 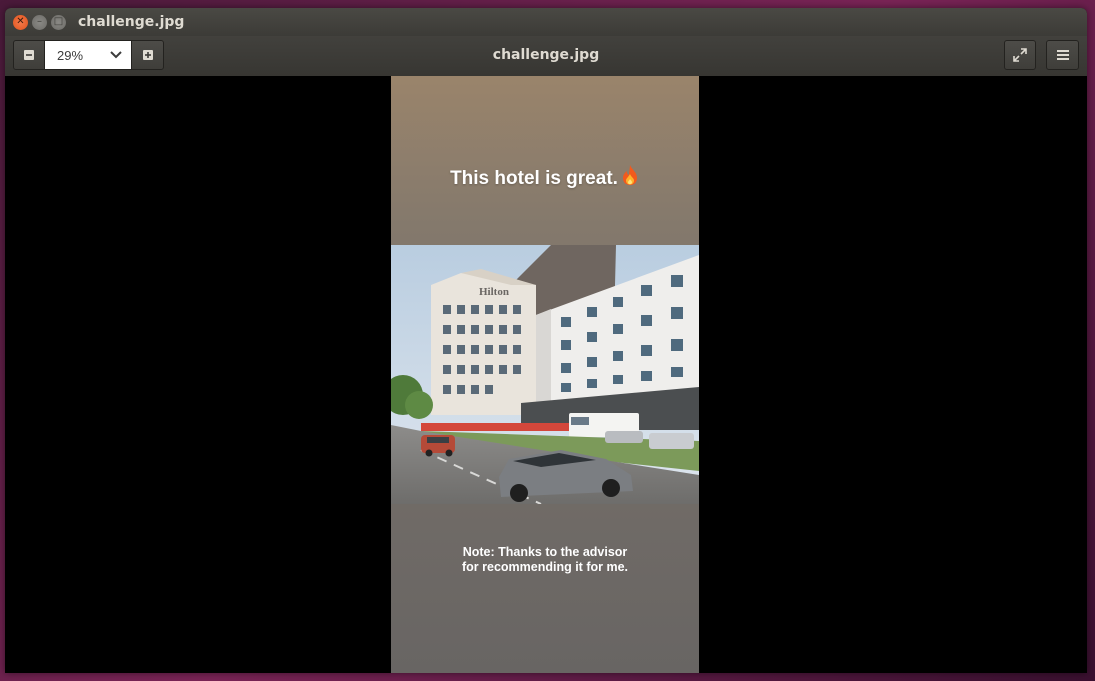 What do you see at coordinates (545, 552) in the screenshot?
I see `note-line-1: Note: Thanks to the advisor` at bounding box center [545, 552].